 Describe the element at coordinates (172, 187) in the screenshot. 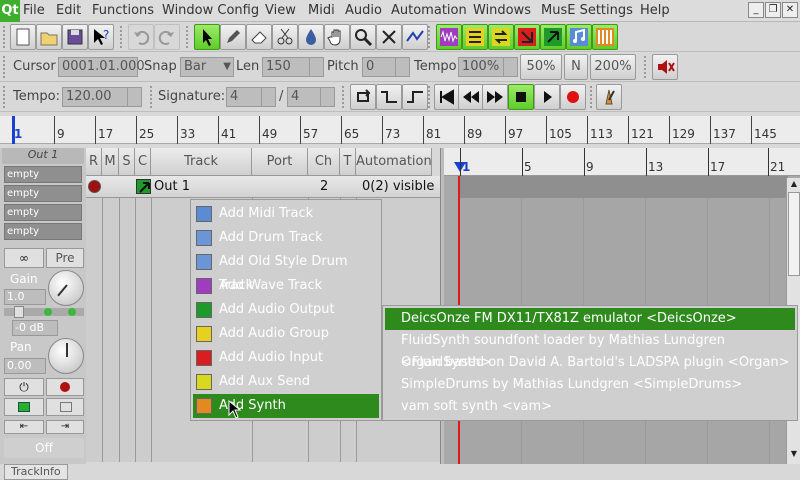

I see `track-name: Out 1` at that location.